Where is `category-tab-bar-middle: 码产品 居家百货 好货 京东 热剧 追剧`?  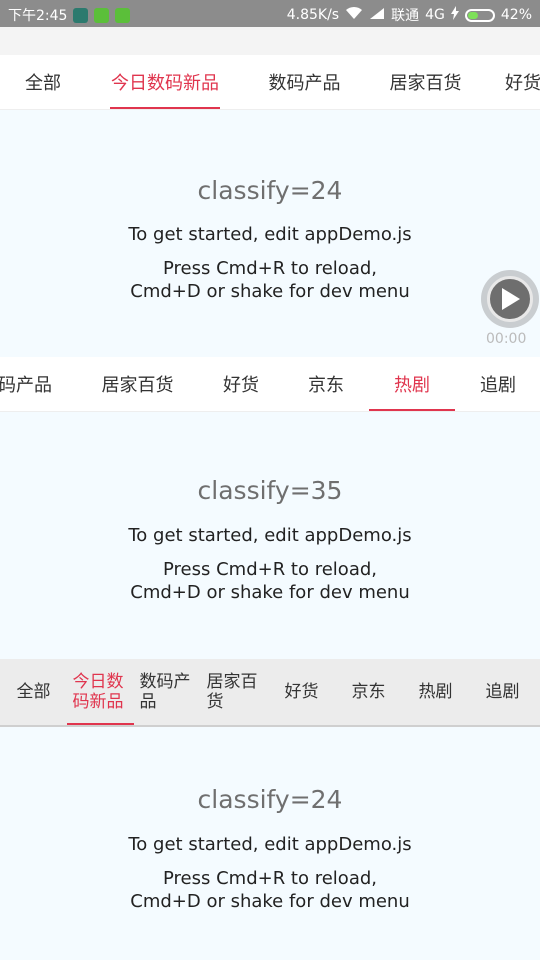
category-tab-bar-middle: 码产品 居家百货 好货 京东 热剧 追剧 is located at coordinates (270, 384).